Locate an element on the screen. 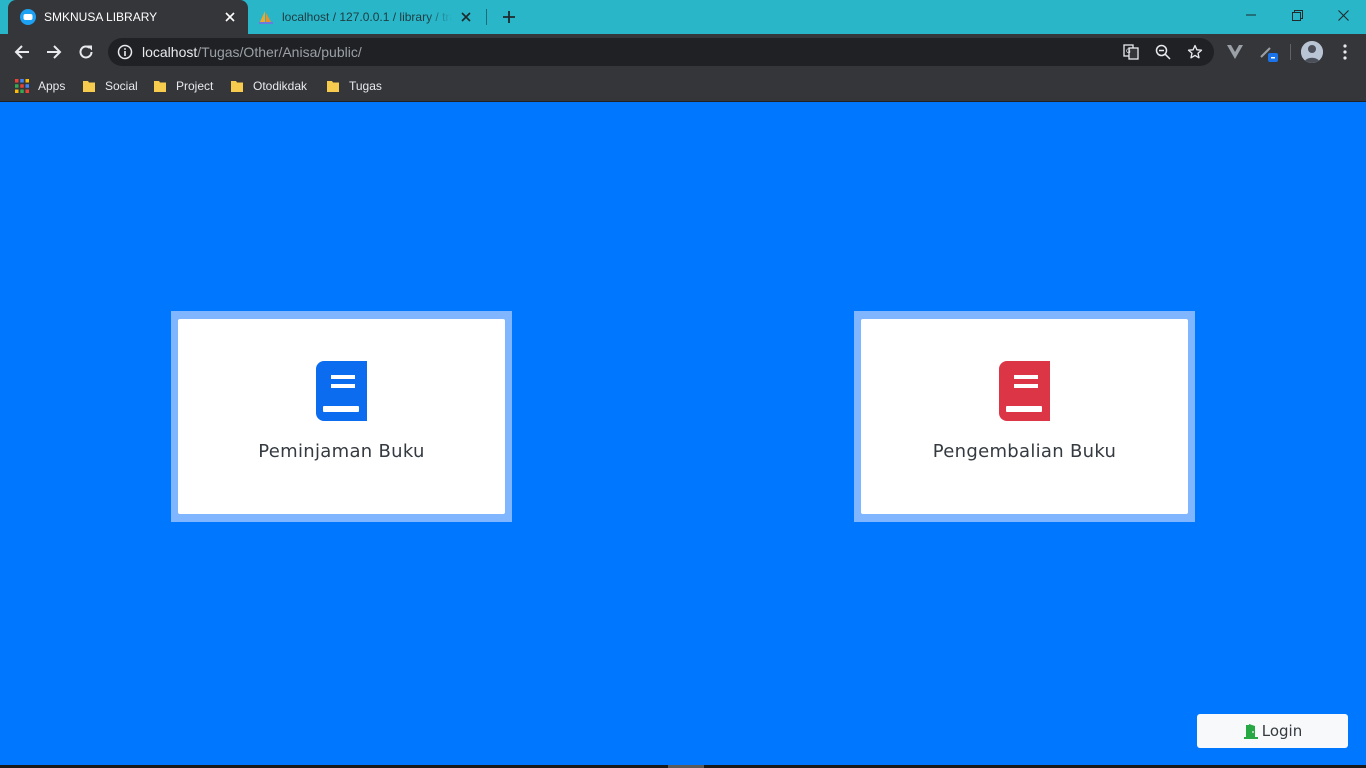 The width and height of the screenshot is (1366, 768). close-icon is located at coordinates (1343, 15).